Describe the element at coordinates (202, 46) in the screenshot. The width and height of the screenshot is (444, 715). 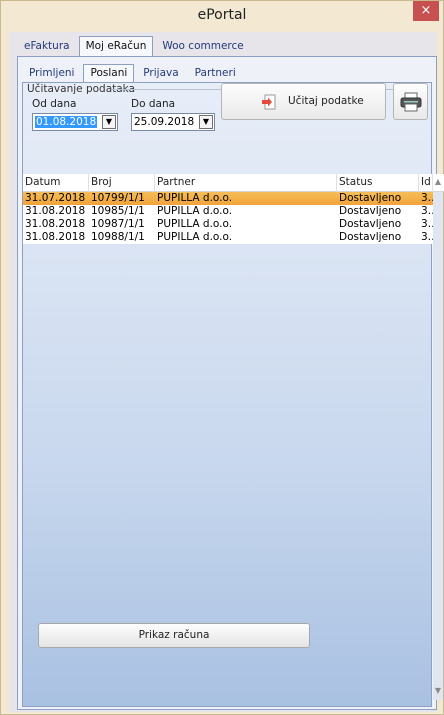
I see `tab-woo-commerce: Woo commerce` at that location.